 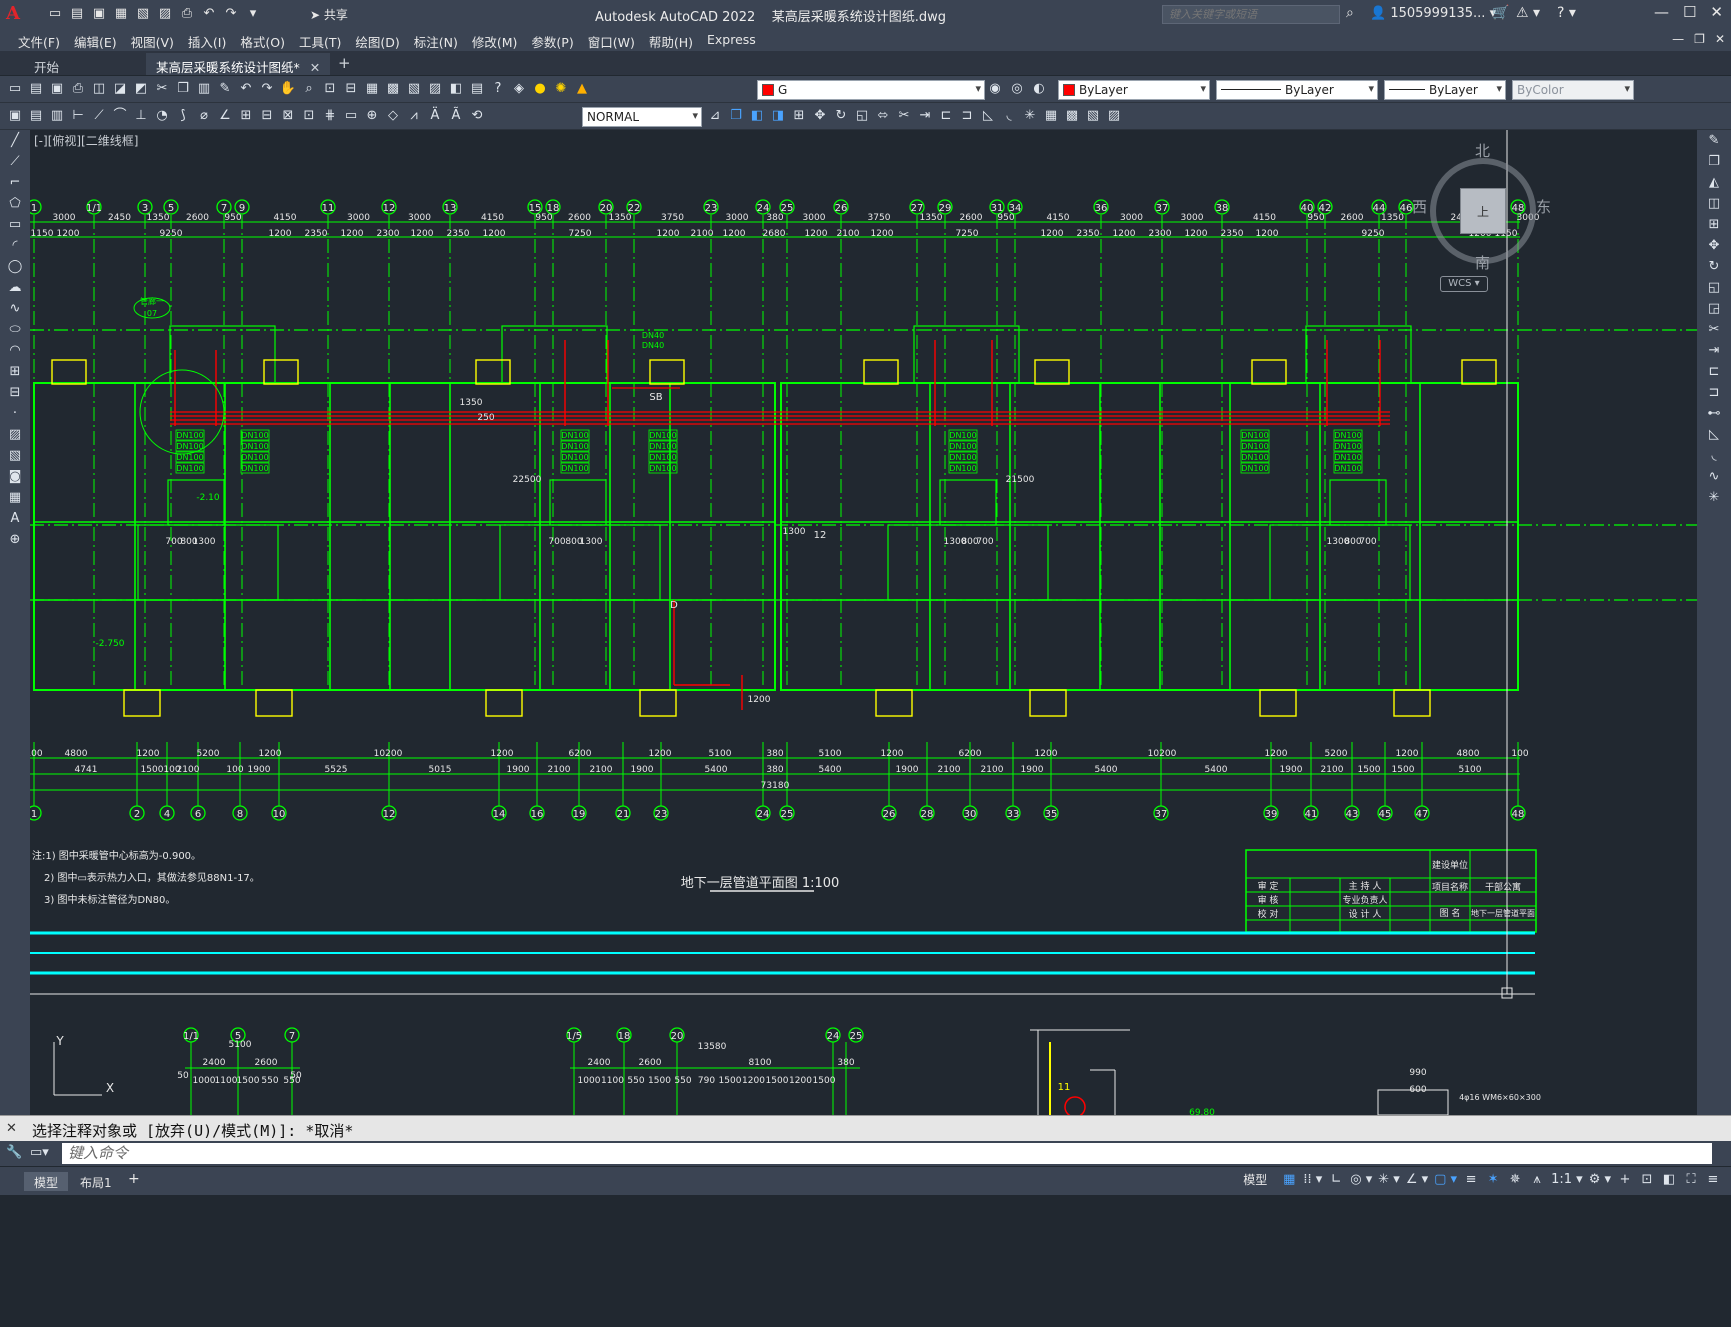 I want to click on customize-wrench-icon: 🔧, so click(x=14, y=1152).